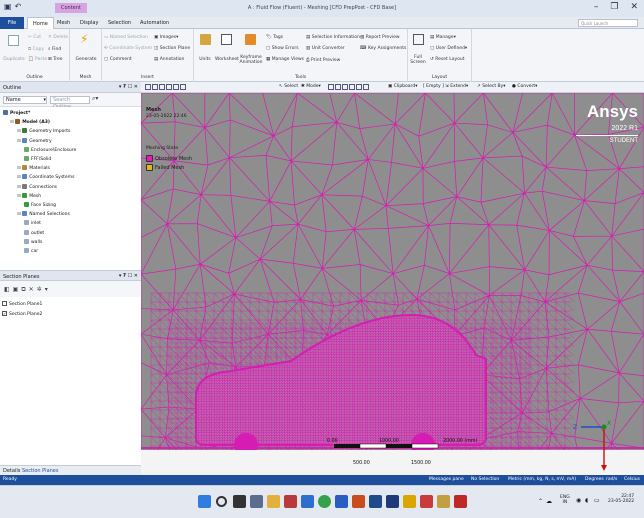 The image size is (644, 518). I want to click on tree-item: ⊟ Named Selections, so click(43, 214).